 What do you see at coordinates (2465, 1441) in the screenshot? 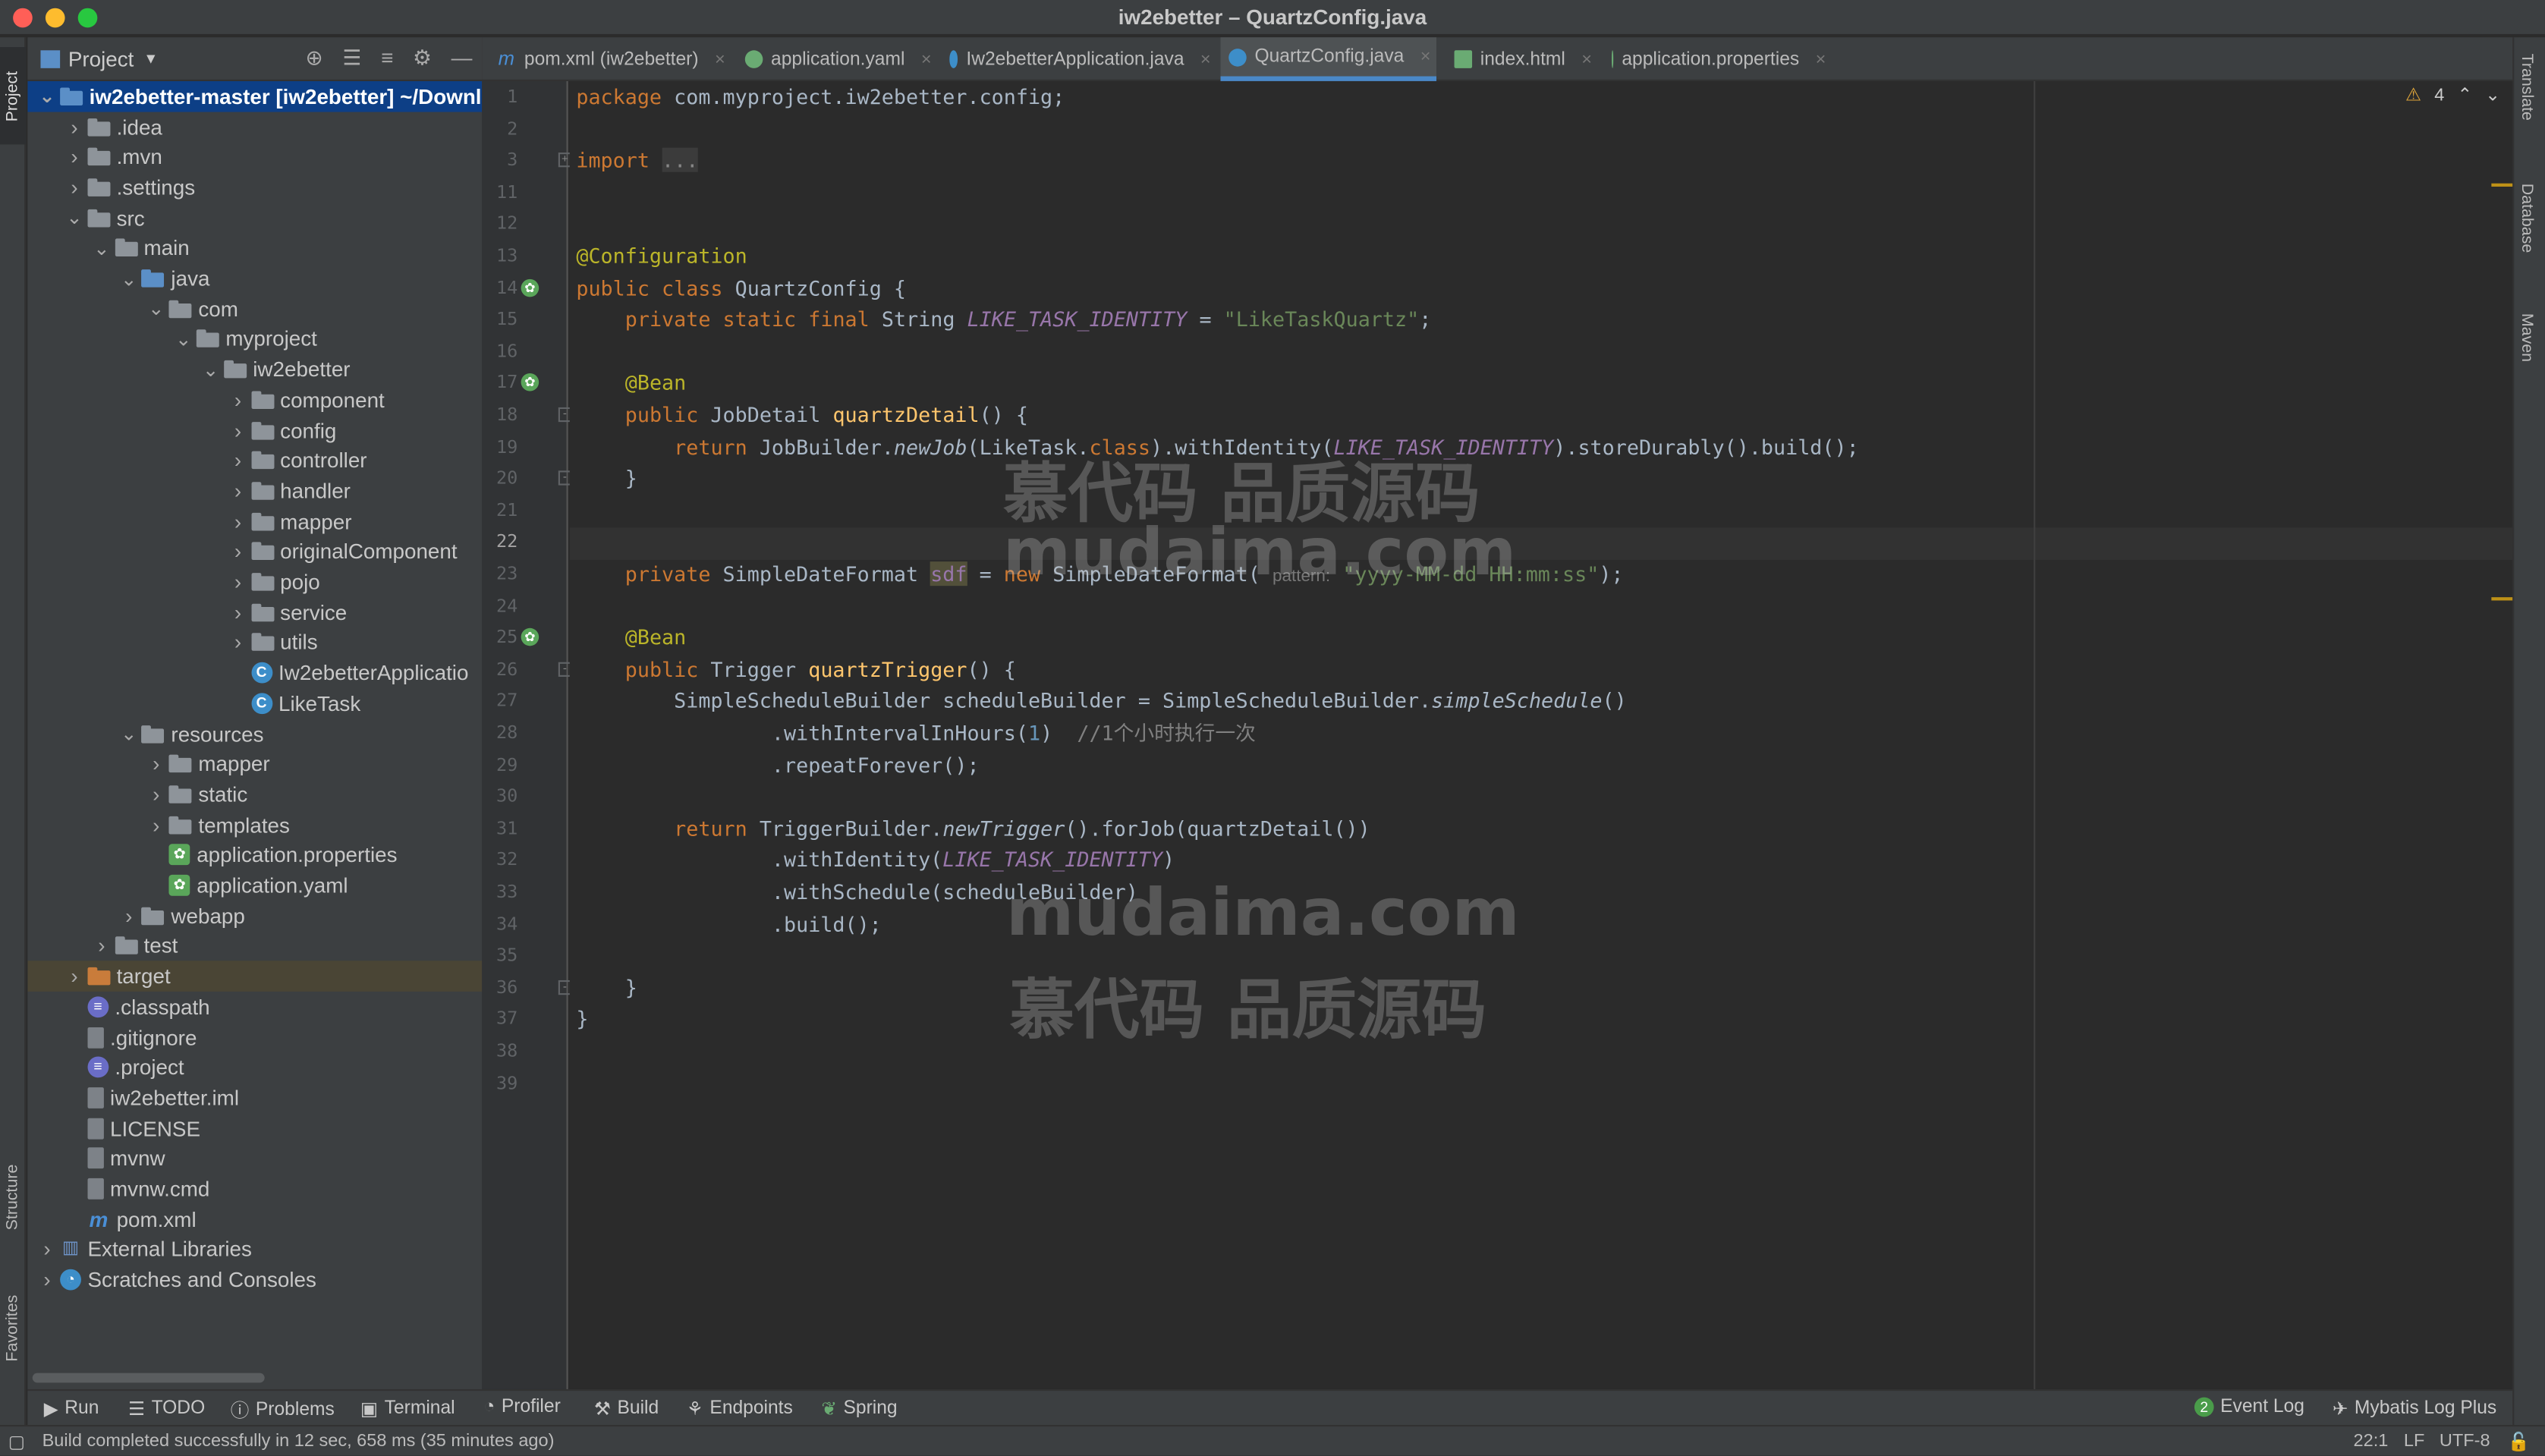
I see `file-encoding: UTF-8` at bounding box center [2465, 1441].